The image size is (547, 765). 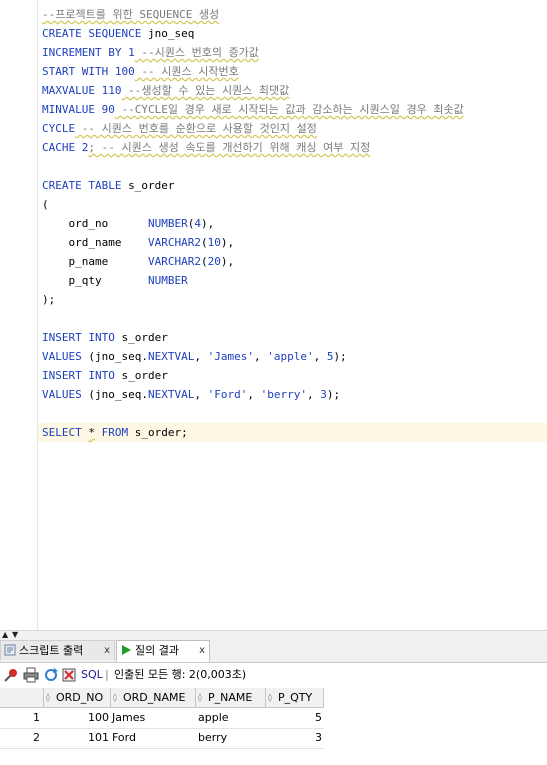 I want to click on code-token: --CYCLE일 경우 새로 시작되는 값과 감소하는 시퀀스일 경우 최솟값, so click(x=289, y=109).